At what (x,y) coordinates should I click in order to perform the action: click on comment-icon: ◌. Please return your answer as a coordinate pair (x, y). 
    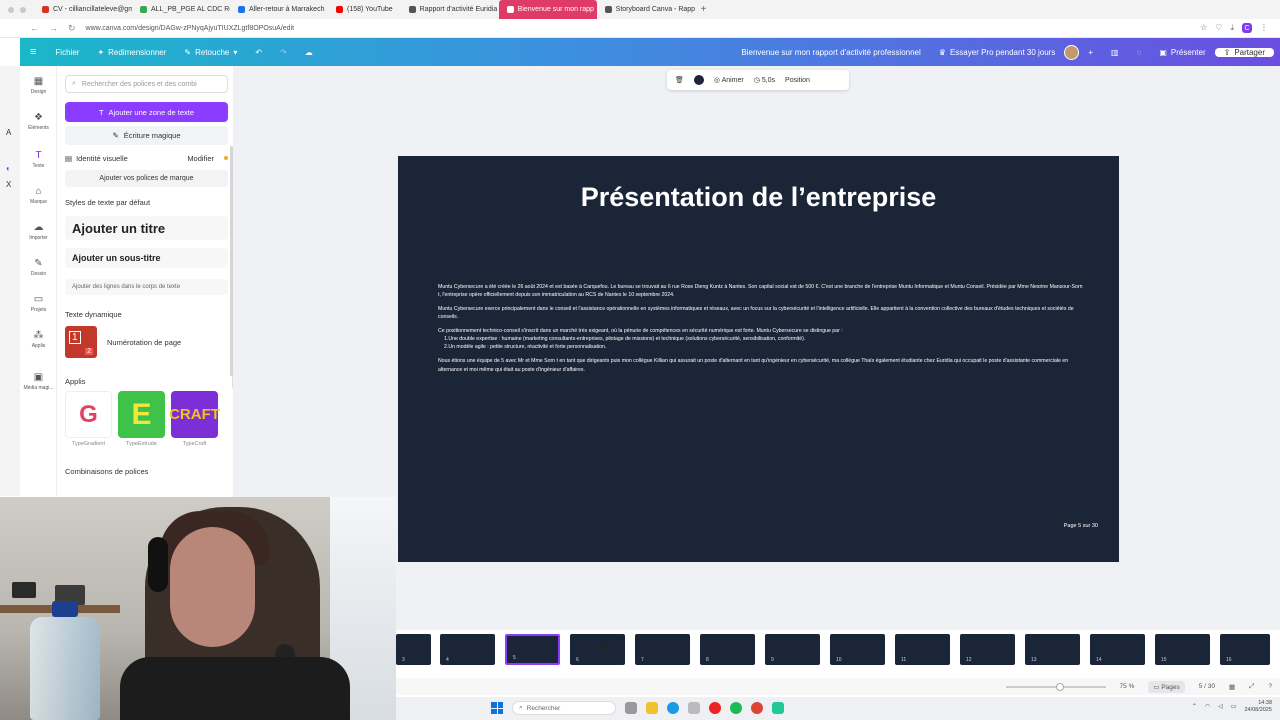
    Looking at the image, I should click on (1139, 52).